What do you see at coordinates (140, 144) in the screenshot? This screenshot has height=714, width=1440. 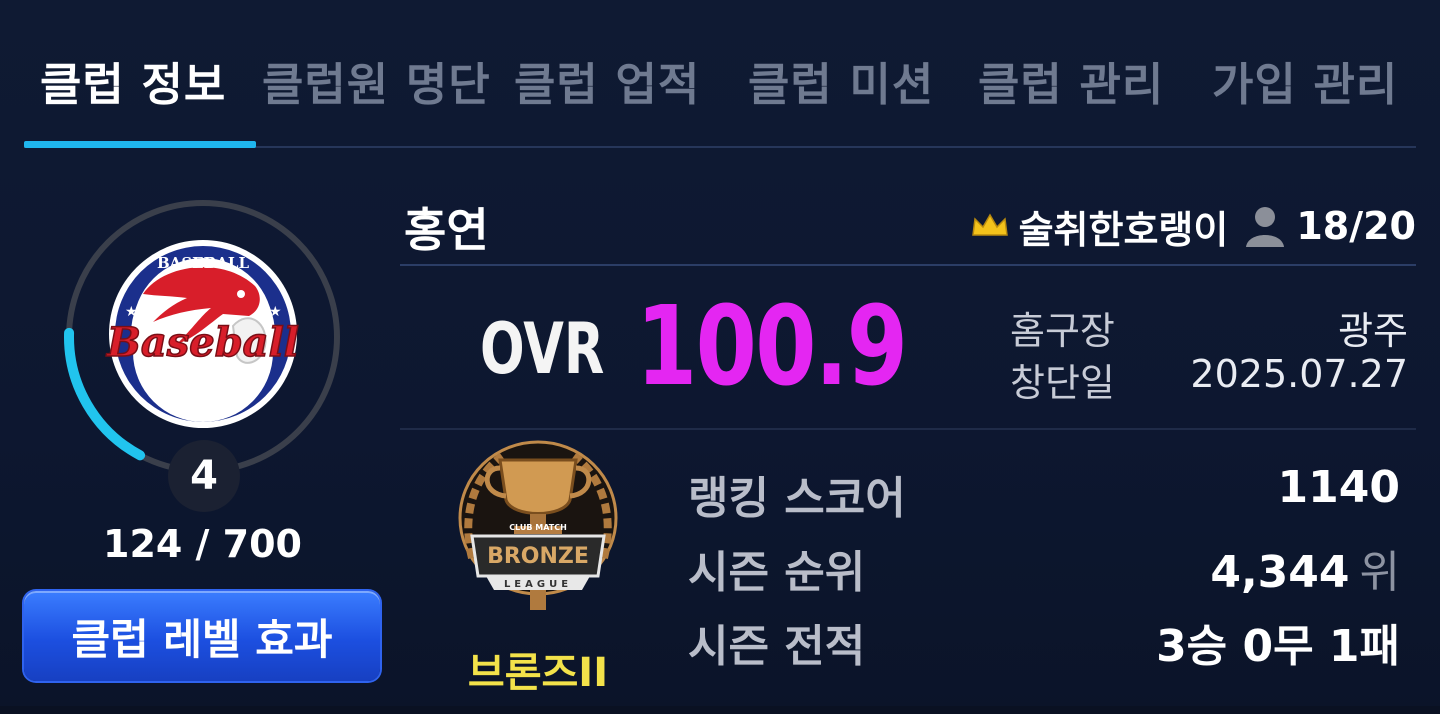 I see `tab-active-indicator` at bounding box center [140, 144].